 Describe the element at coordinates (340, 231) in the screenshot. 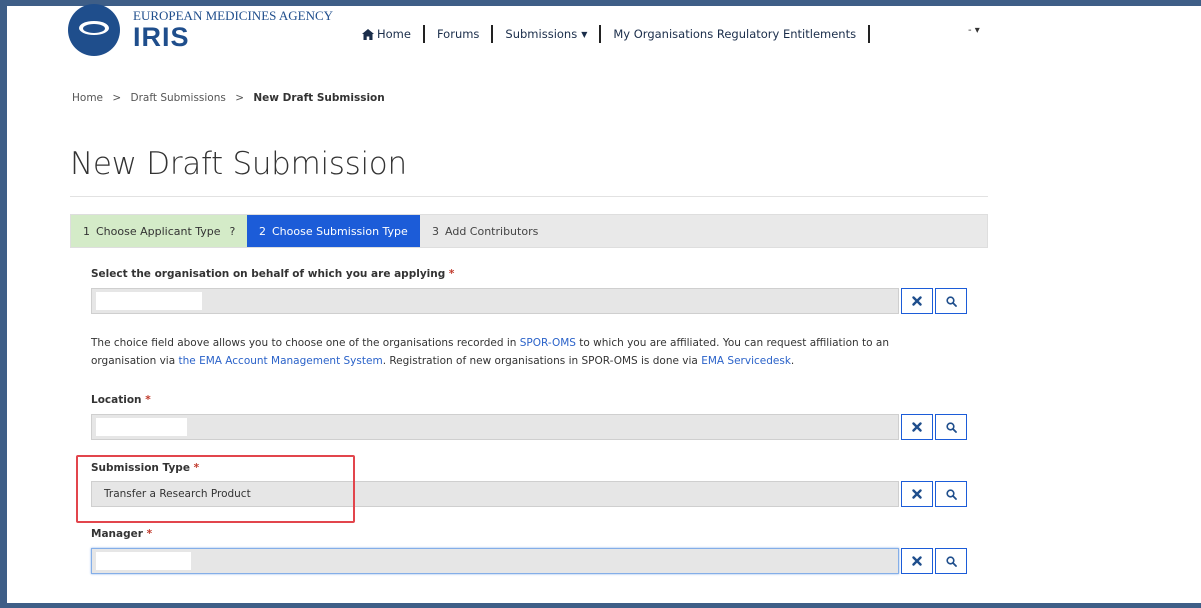

I see `step-label: Choose Submission Type` at that location.